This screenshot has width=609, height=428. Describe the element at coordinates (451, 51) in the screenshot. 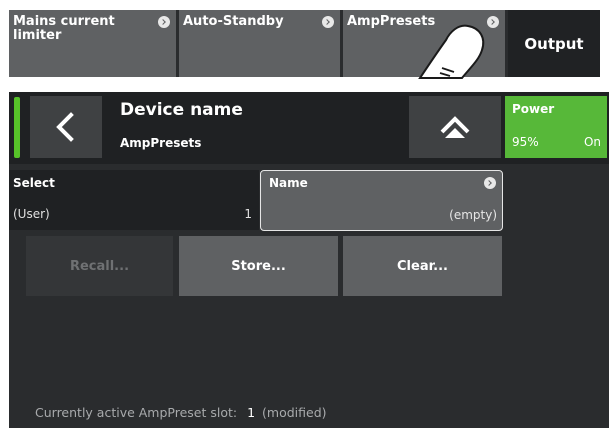

I see `touch-hand-icon` at that location.